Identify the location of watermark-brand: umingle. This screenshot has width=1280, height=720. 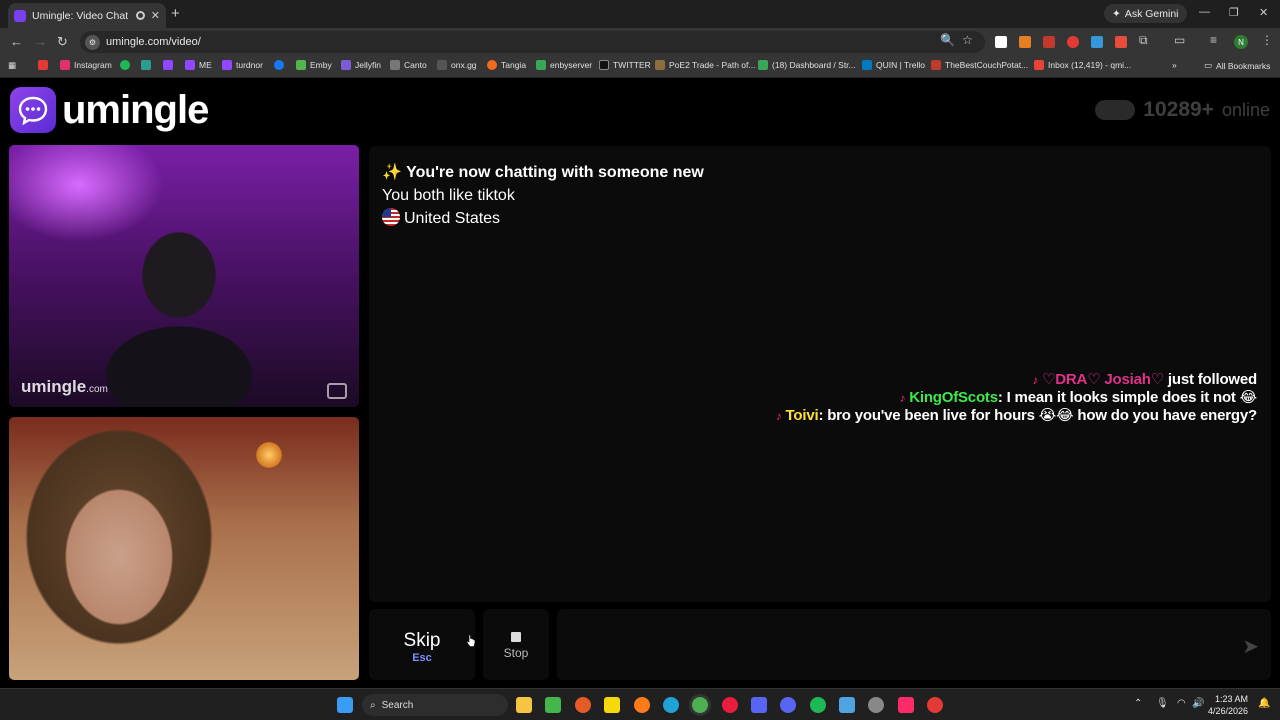
(54, 386).